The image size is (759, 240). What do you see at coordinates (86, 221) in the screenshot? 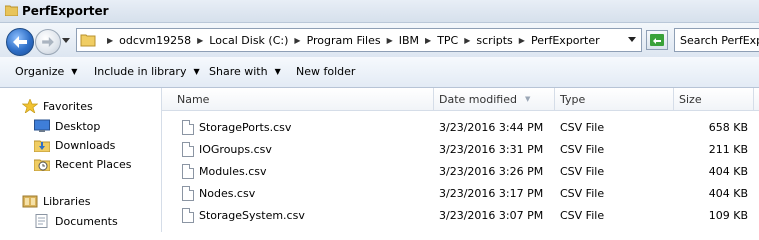
I see `nav-label-documents: Documents` at bounding box center [86, 221].